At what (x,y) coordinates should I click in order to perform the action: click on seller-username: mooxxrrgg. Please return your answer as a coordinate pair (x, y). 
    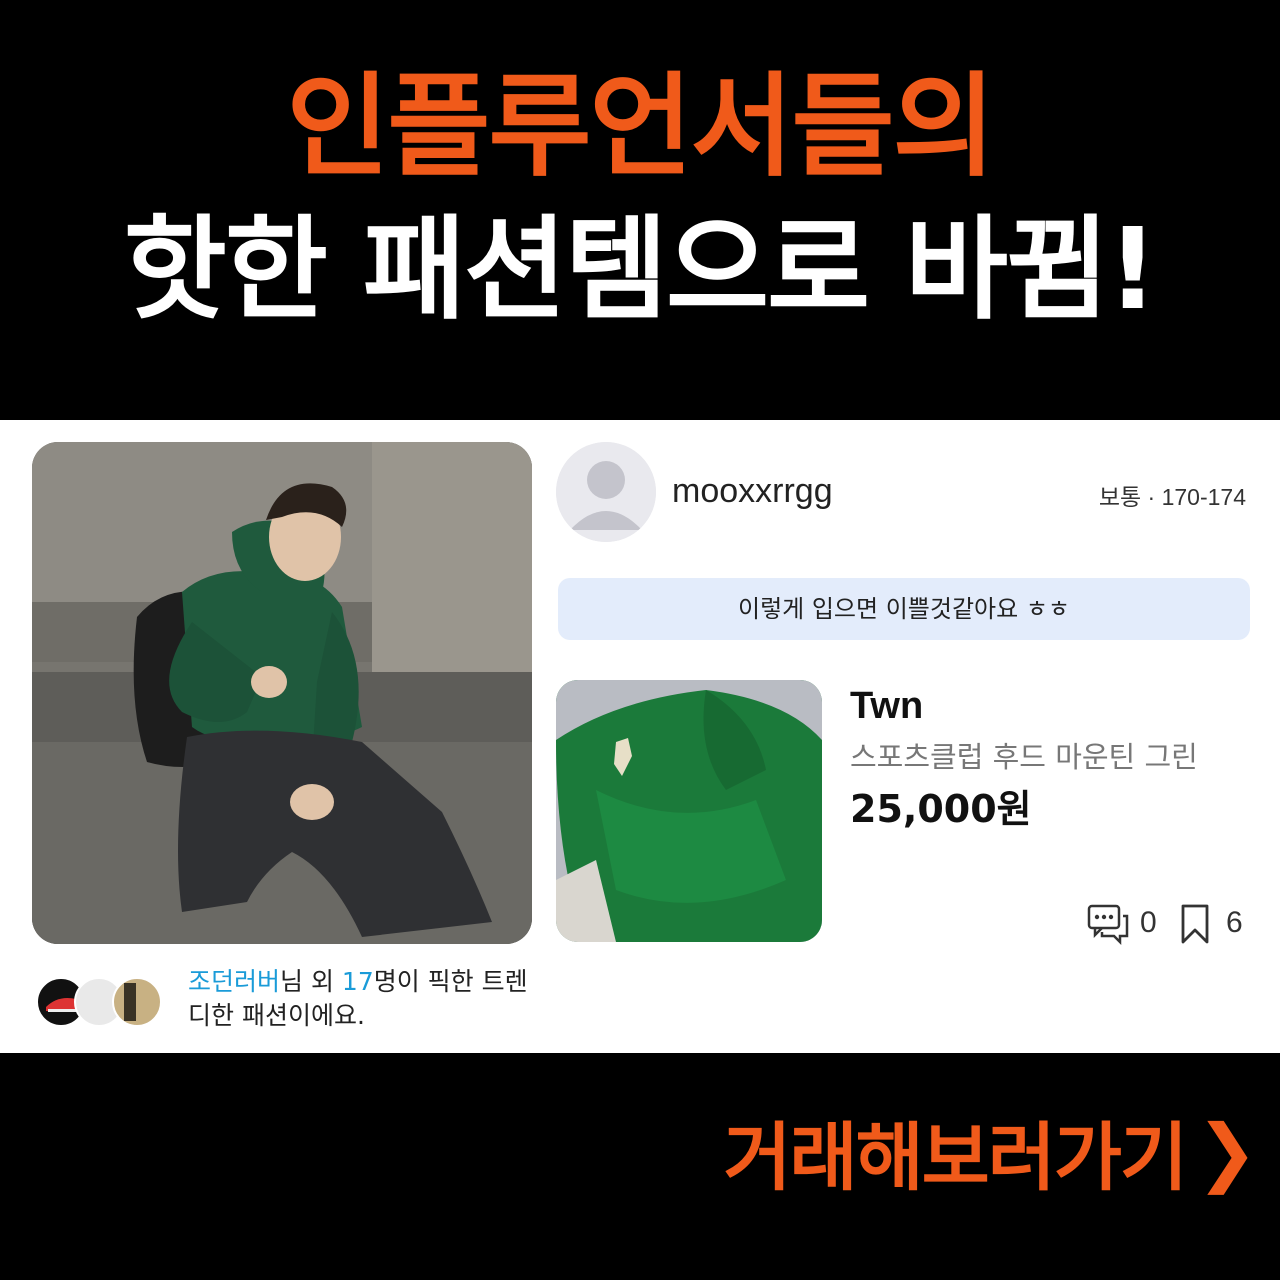
    Looking at the image, I should click on (752, 491).